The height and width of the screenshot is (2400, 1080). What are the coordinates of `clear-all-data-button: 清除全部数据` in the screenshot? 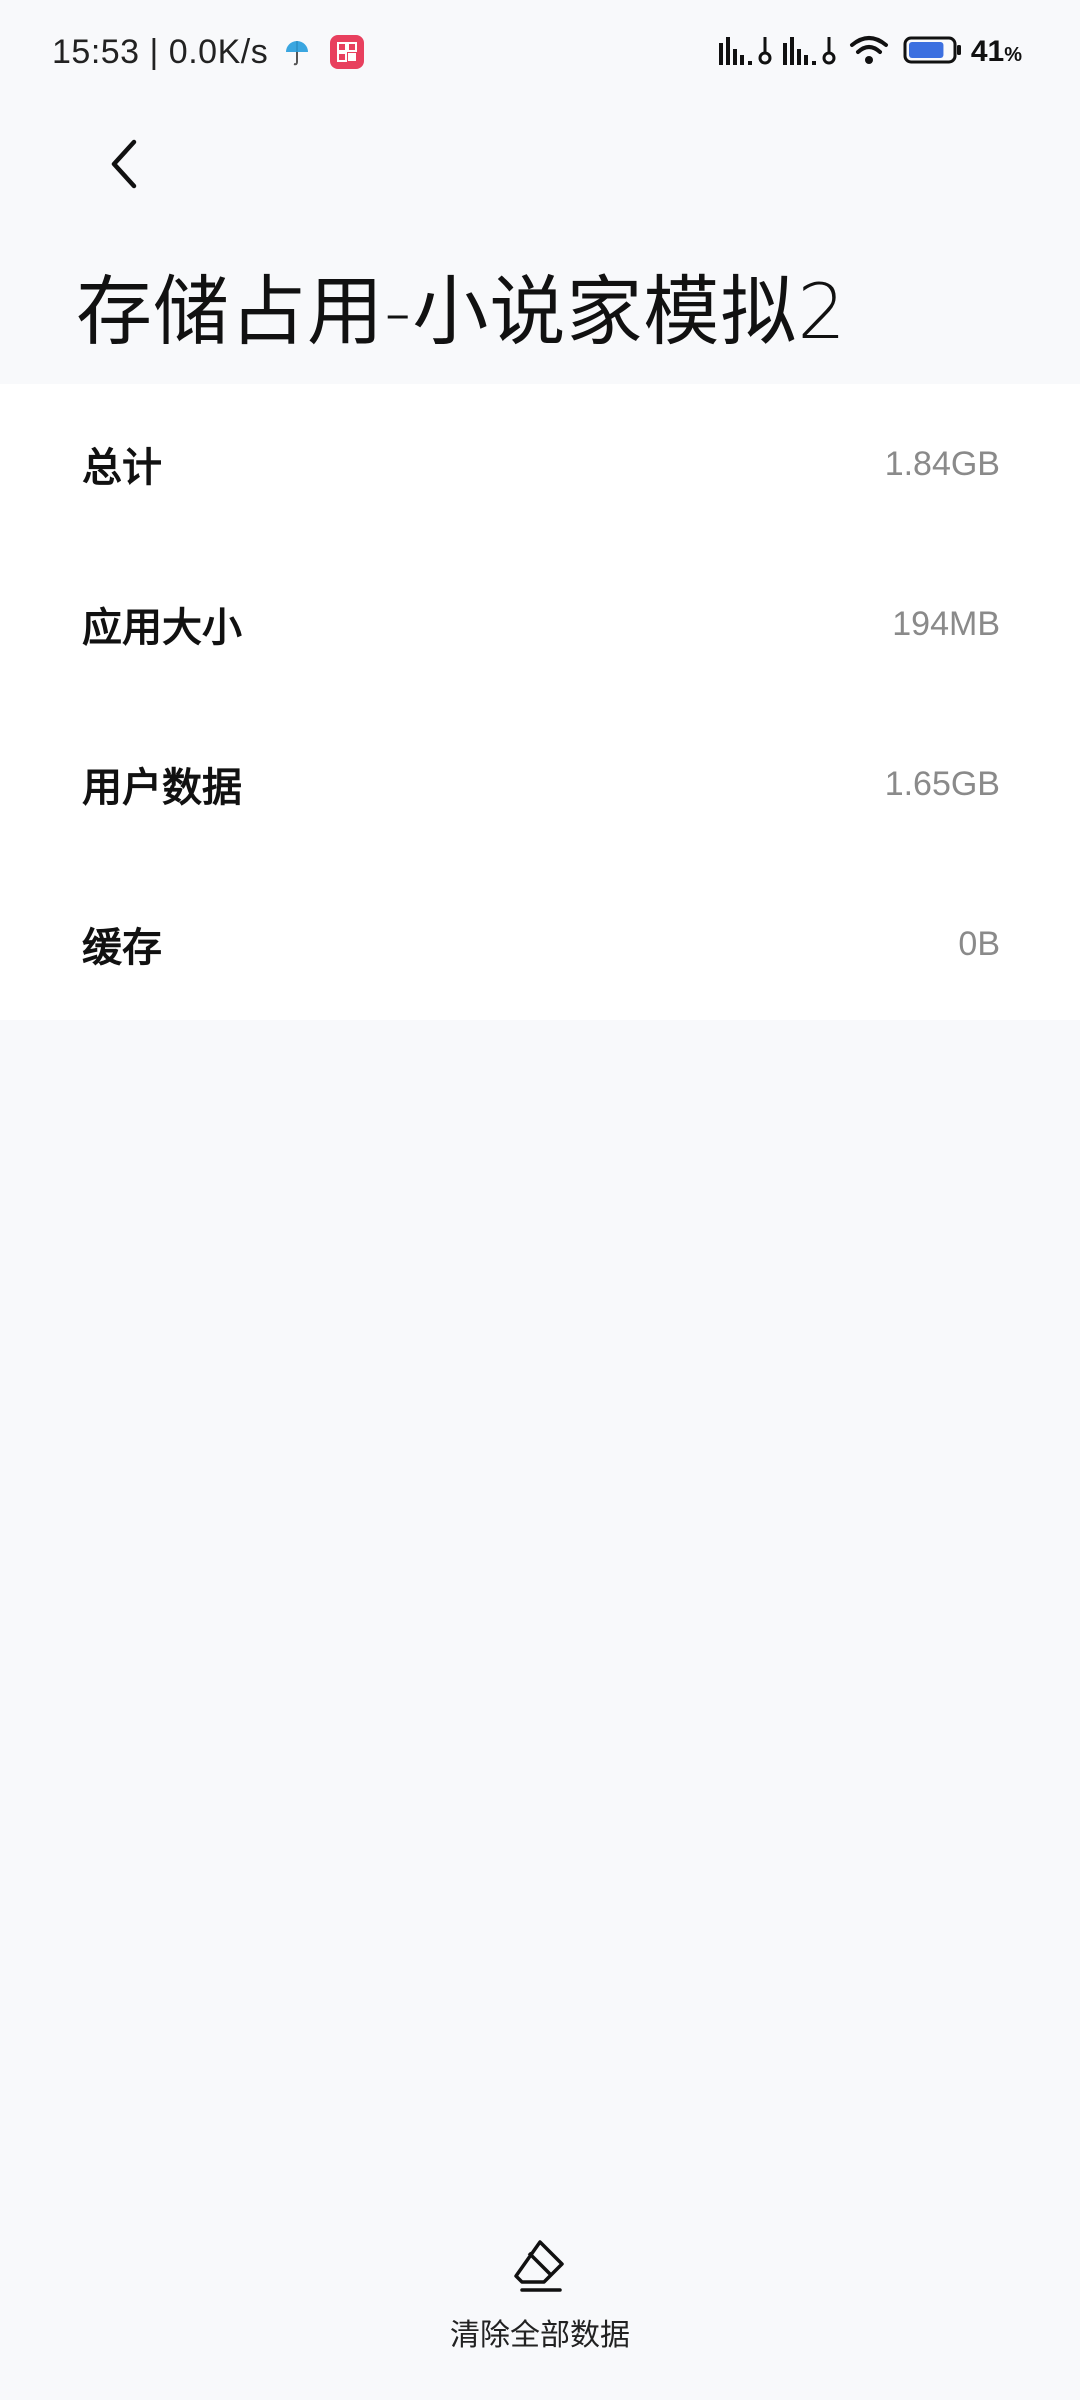 It's located at (540, 2301).